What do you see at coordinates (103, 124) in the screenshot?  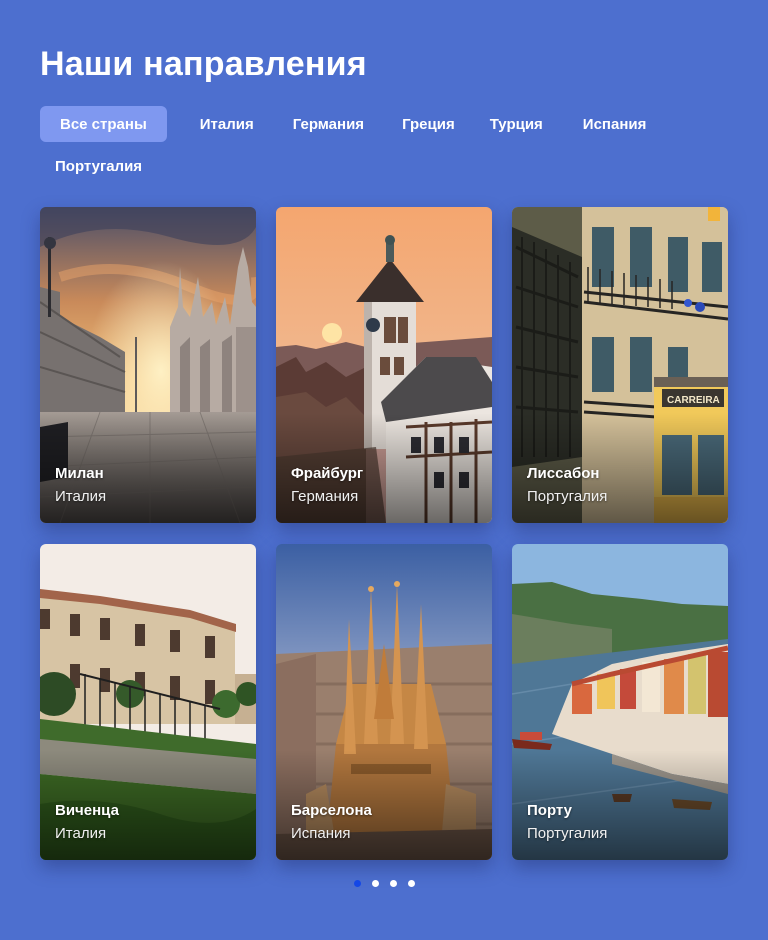 I see `filter-all-countries: Все страны` at bounding box center [103, 124].